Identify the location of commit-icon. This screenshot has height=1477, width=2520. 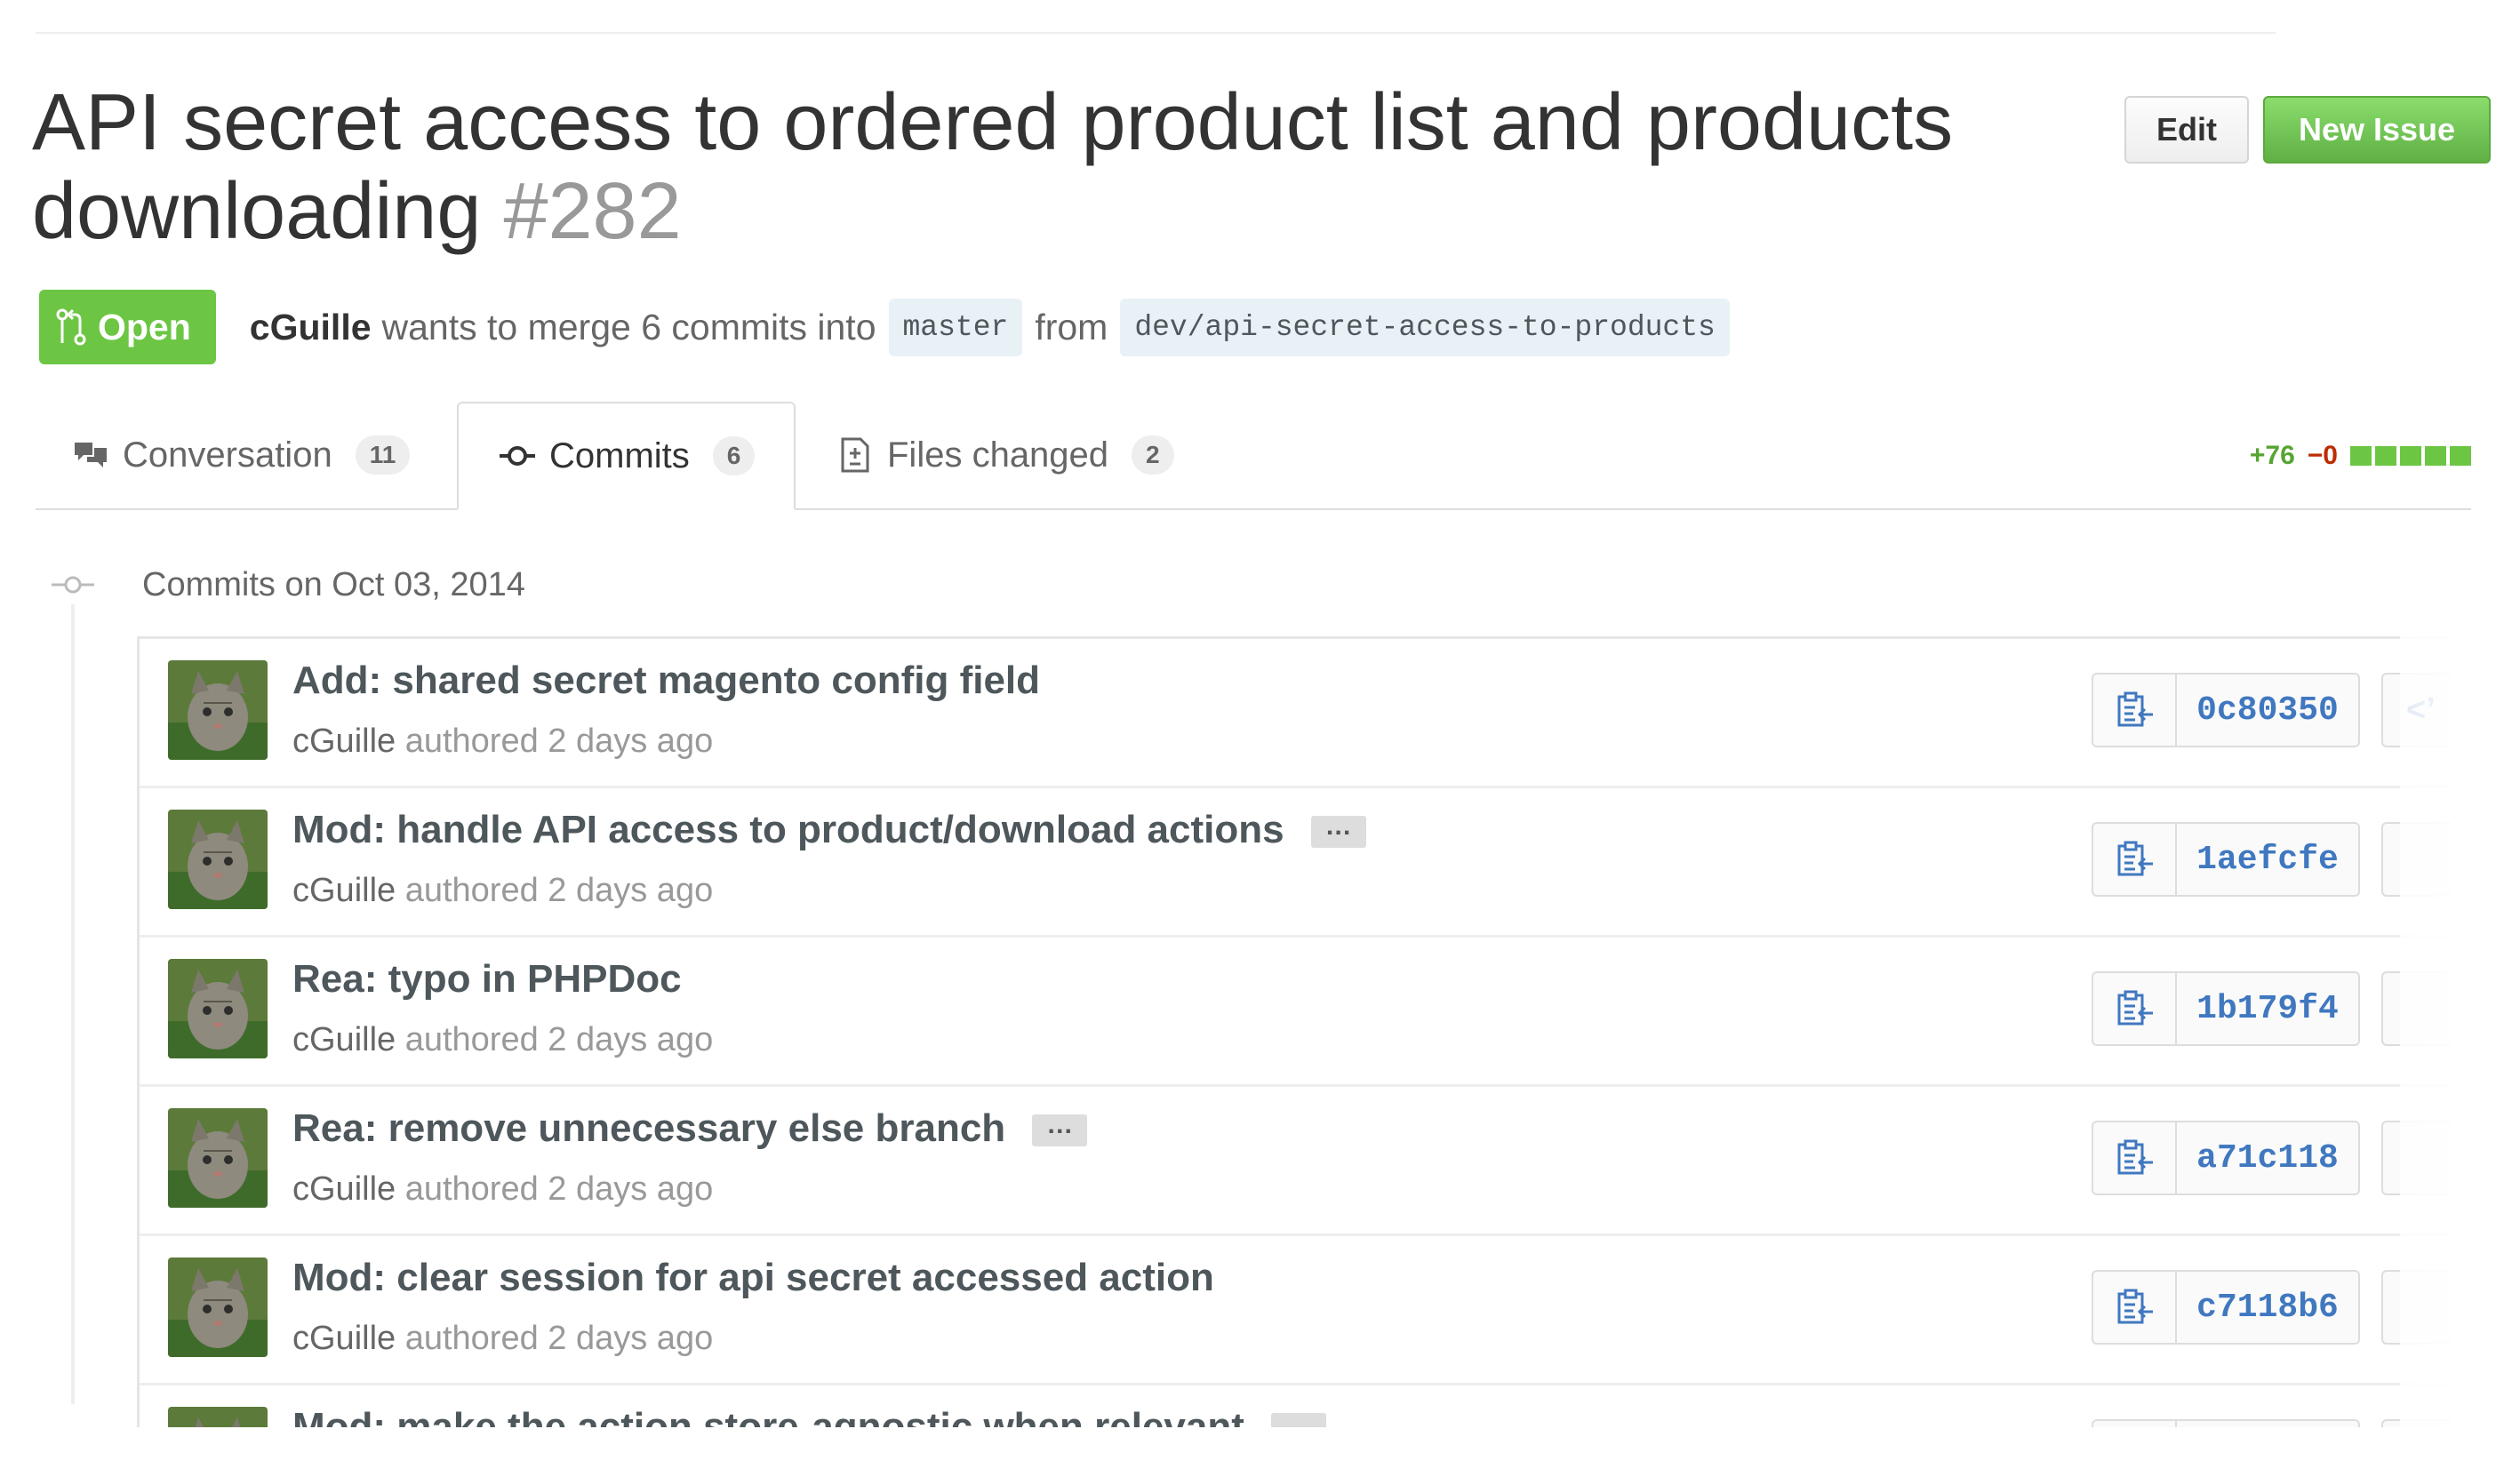
(517, 456).